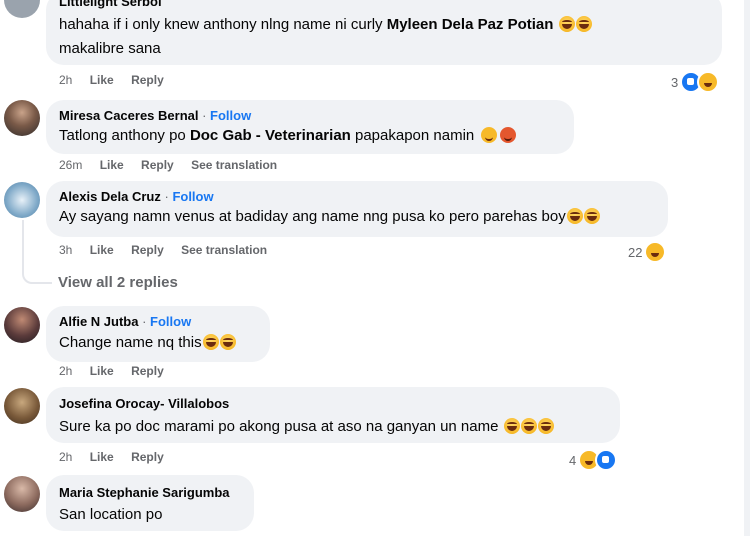 This screenshot has height=536, width=750. I want to click on reaction-summary: 22, so click(647, 252).